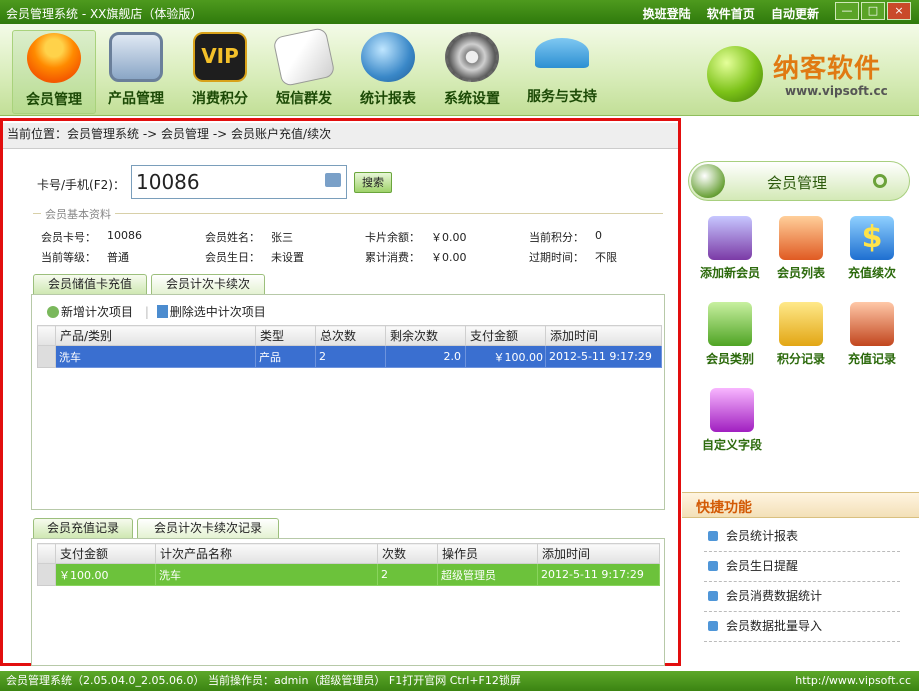 The height and width of the screenshot is (691, 919). Describe the element at coordinates (871, 359) in the screenshot. I see `side-item-label: 充值记录` at that location.